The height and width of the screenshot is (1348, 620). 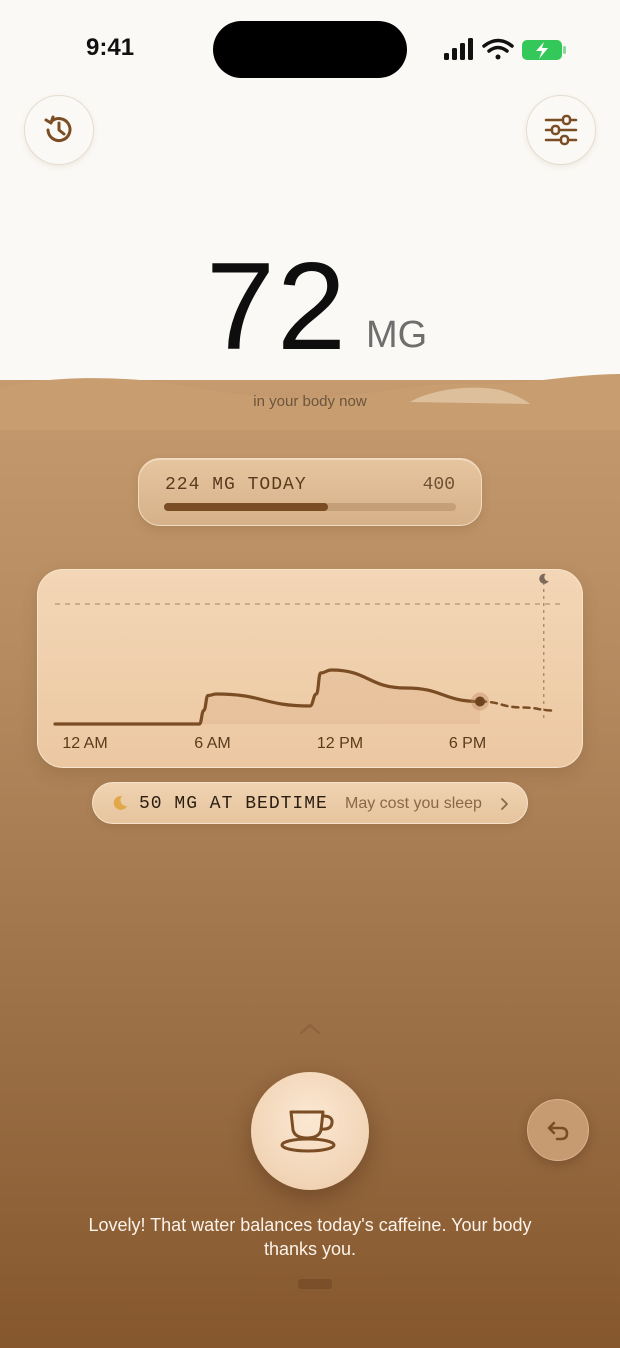 I want to click on daily-limit-label: 400, so click(x=438, y=485).